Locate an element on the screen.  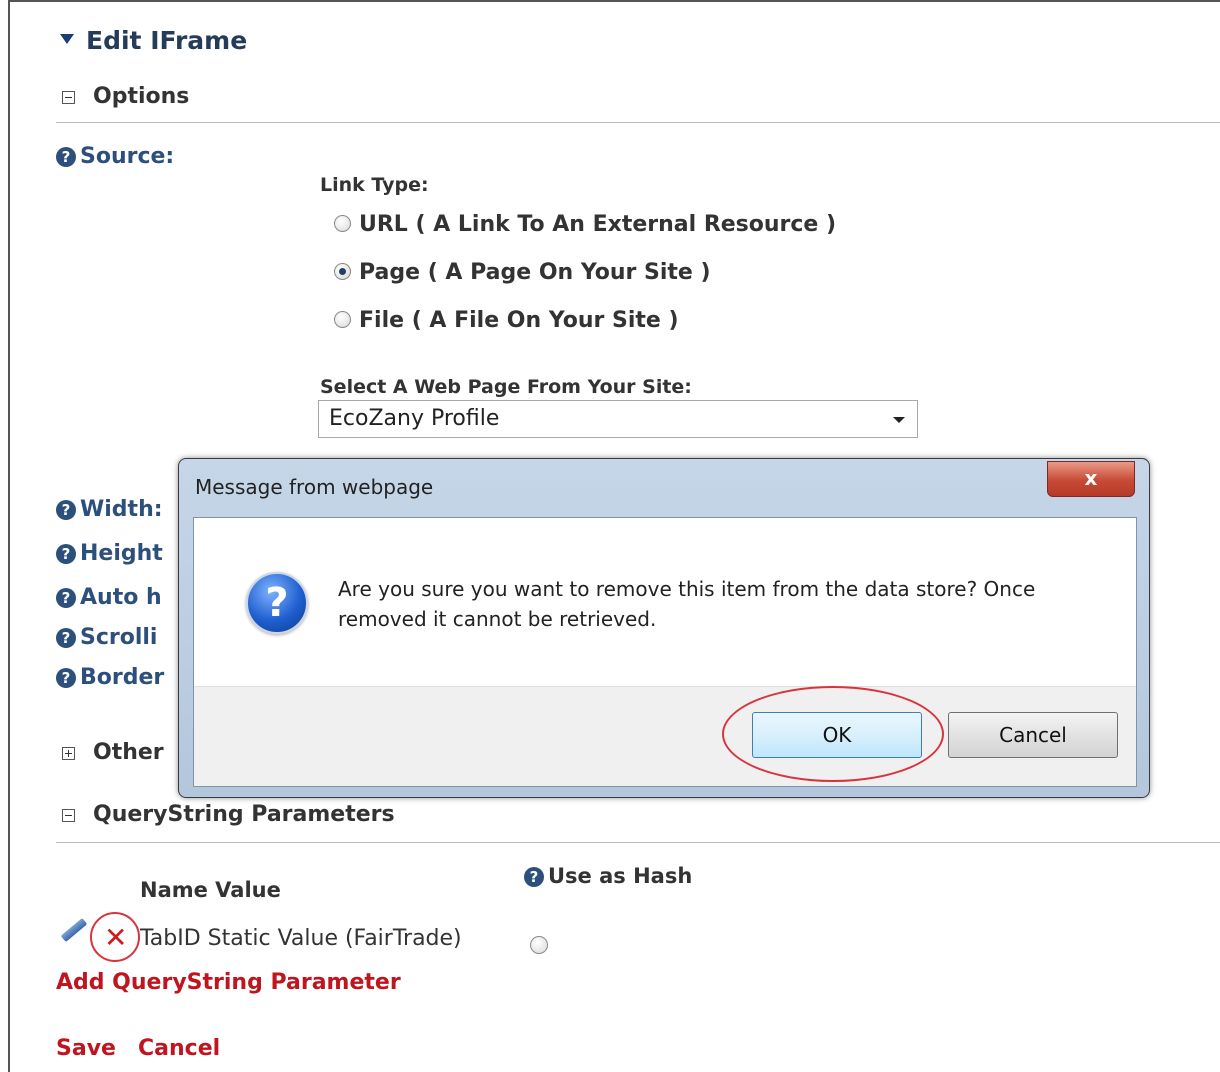
question-icon: ? is located at coordinates (277, 603).